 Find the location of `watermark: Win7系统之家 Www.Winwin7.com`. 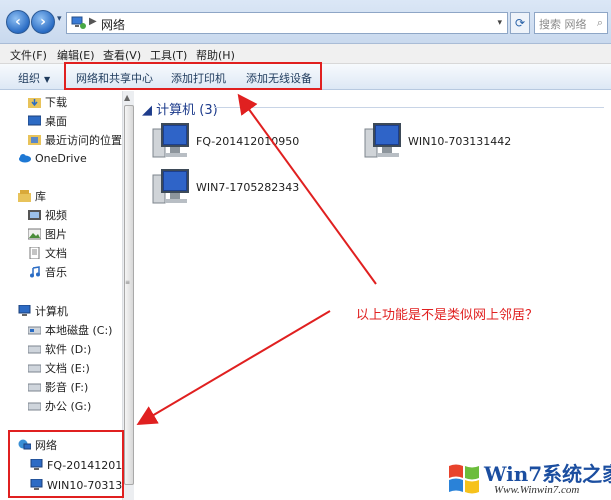

watermark: Win7系统之家 Www.Winwin7.com is located at coordinates (528, 477).